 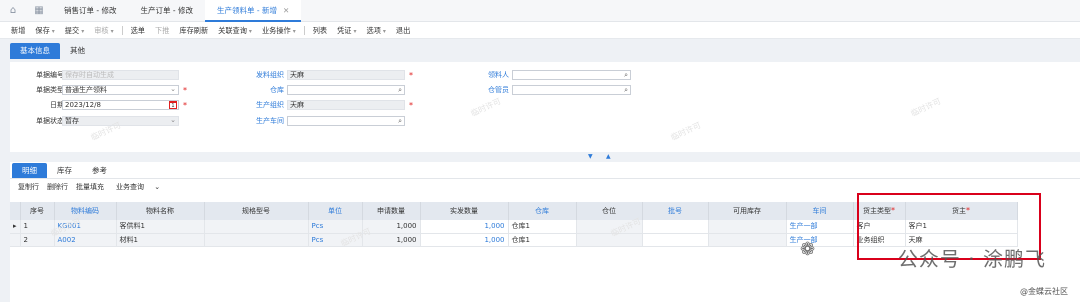 What do you see at coordinates (590, 156) in the screenshot?
I see `collapse-down-icon: ▼` at bounding box center [590, 156].